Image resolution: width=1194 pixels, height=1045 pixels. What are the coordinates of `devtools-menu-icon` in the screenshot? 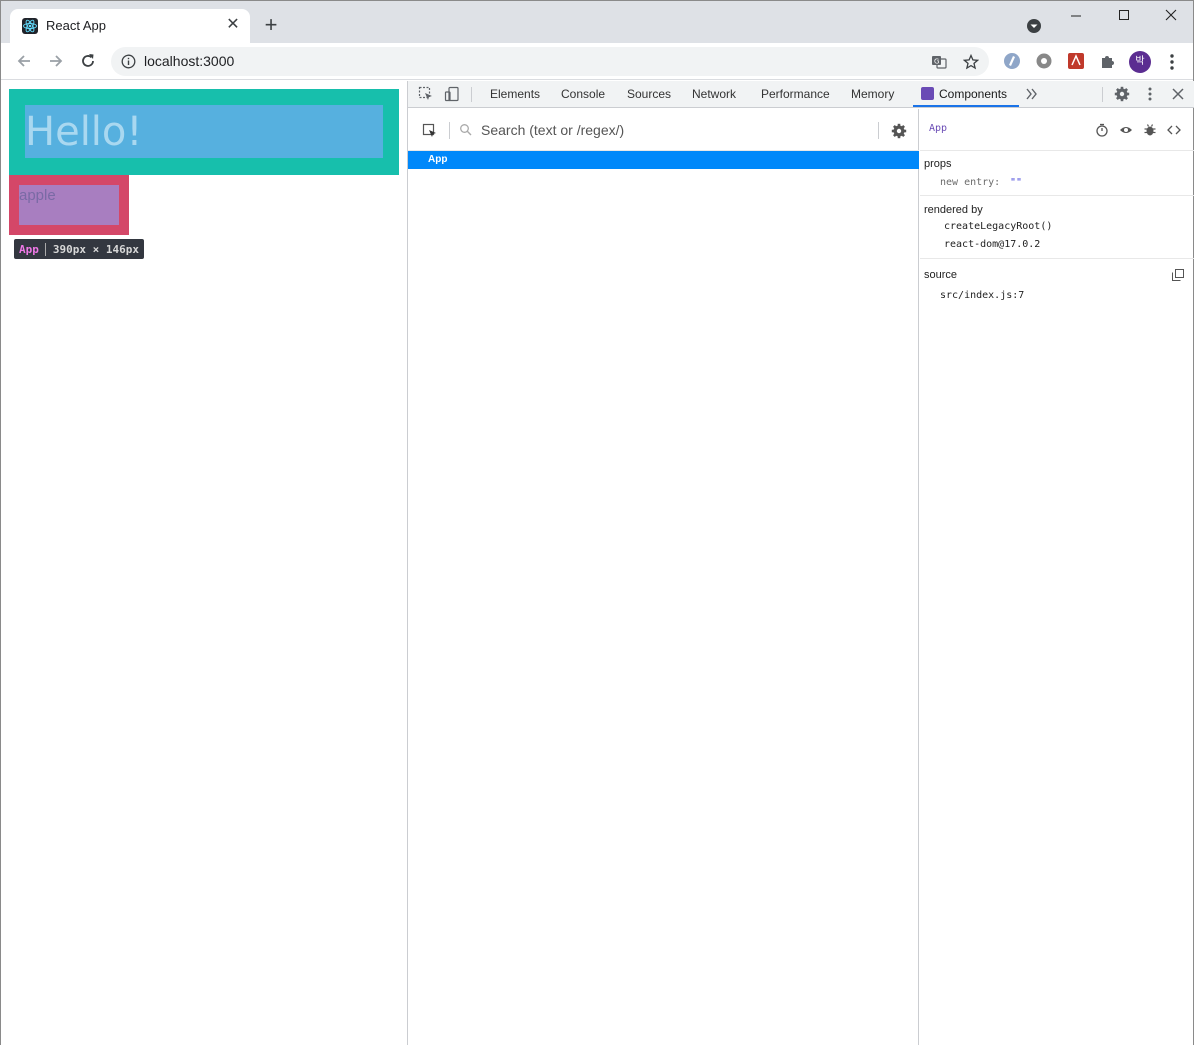 It's located at (1150, 94).